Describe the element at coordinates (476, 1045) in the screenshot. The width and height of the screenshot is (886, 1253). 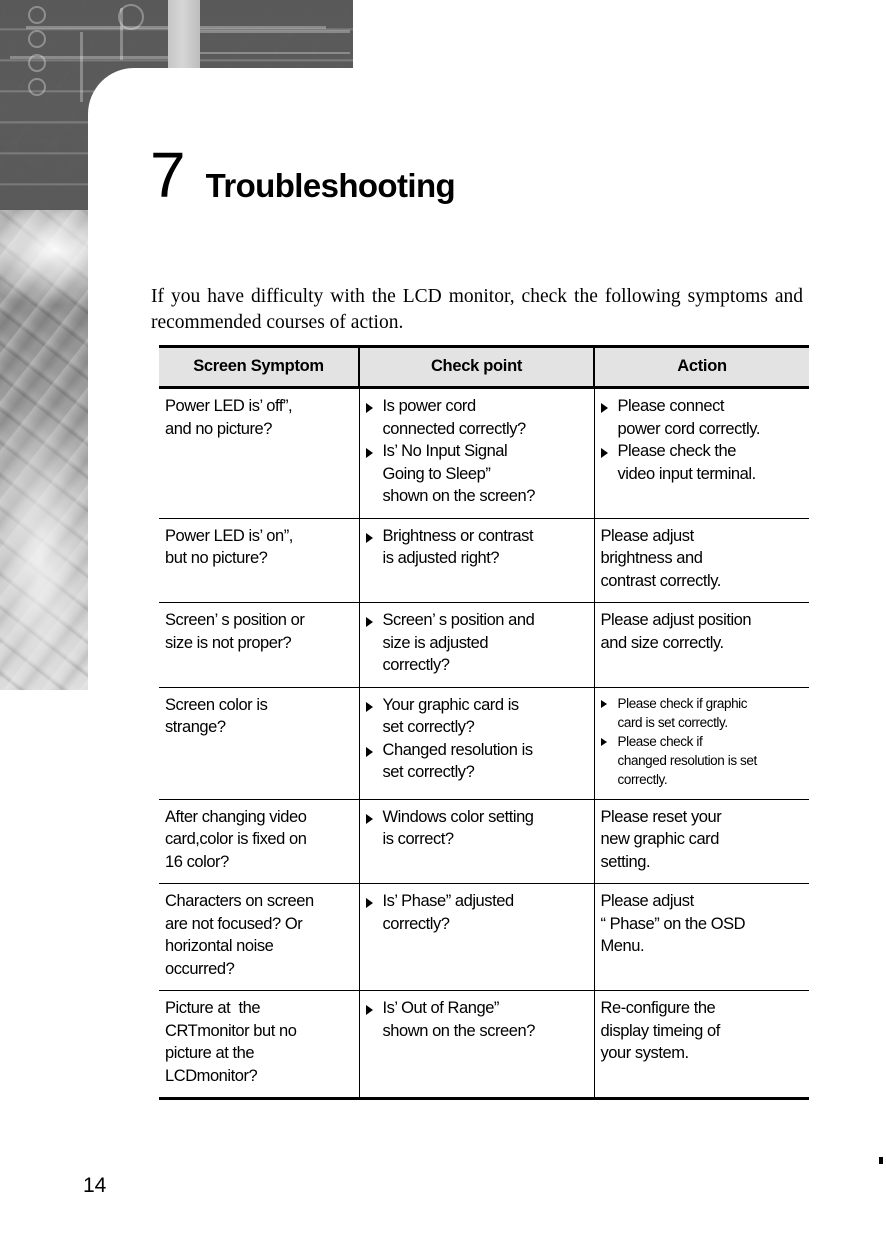
I see `cell-check-point: Is’ Out of Range” shown on the screen?` at that location.